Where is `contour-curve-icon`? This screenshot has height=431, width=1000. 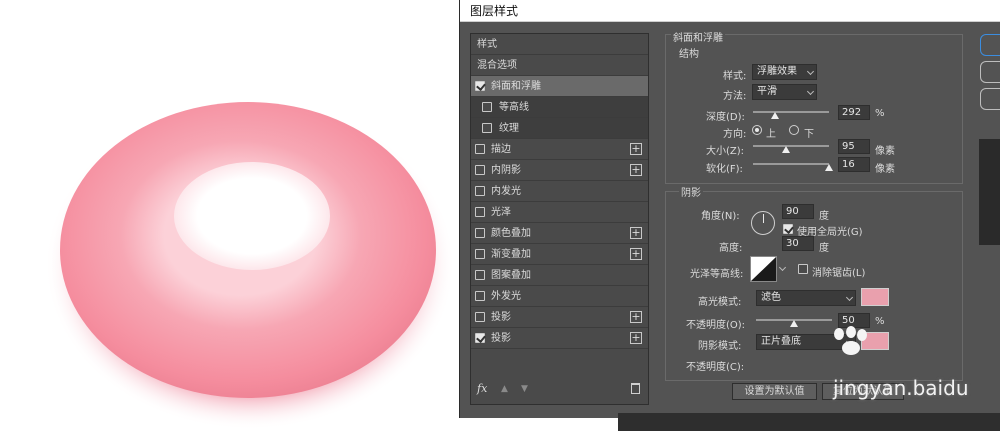
contour-curve-icon is located at coordinates (763, 269).